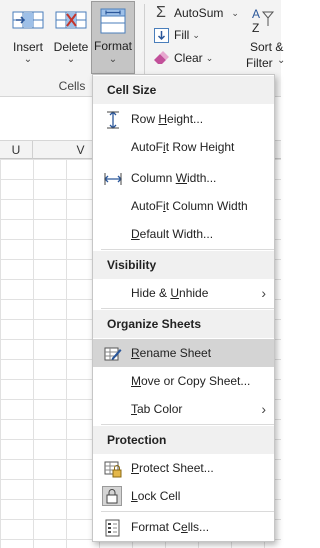 Image resolution: width=320 pixels, height=548 pixels. I want to click on svg-text: A, so click(256, 14).